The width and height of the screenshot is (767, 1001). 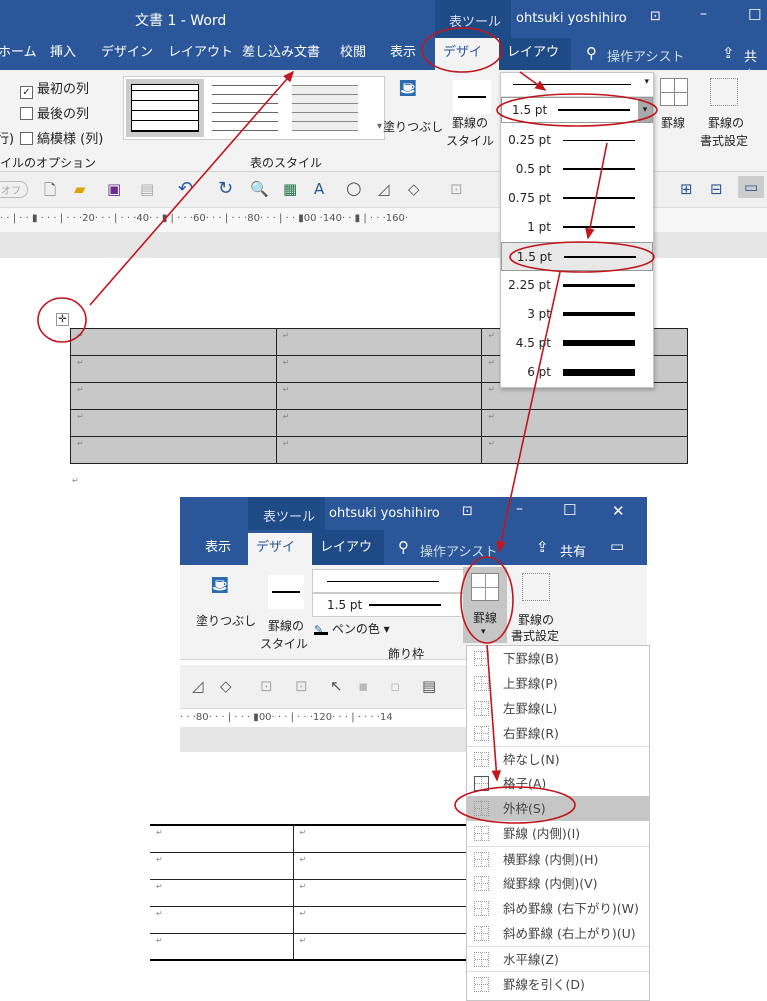 I want to click on highlight-move-handle, so click(x=62, y=320).